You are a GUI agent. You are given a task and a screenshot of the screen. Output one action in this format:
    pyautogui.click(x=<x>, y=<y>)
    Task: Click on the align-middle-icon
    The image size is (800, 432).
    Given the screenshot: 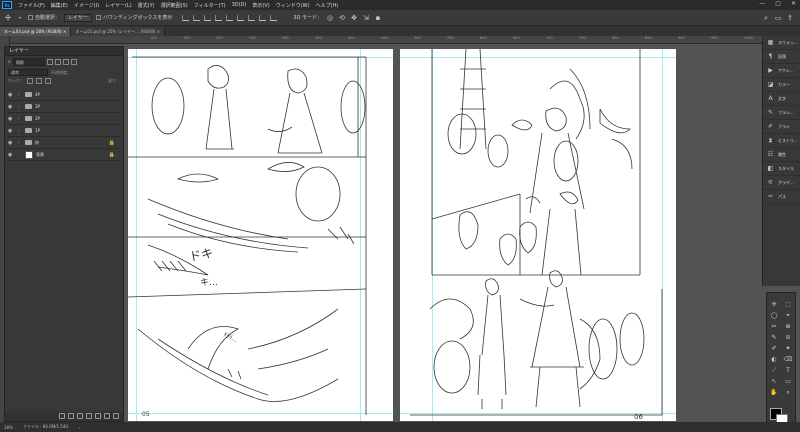 What is the action you would take?
    pyautogui.click(x=230, y=17)
    